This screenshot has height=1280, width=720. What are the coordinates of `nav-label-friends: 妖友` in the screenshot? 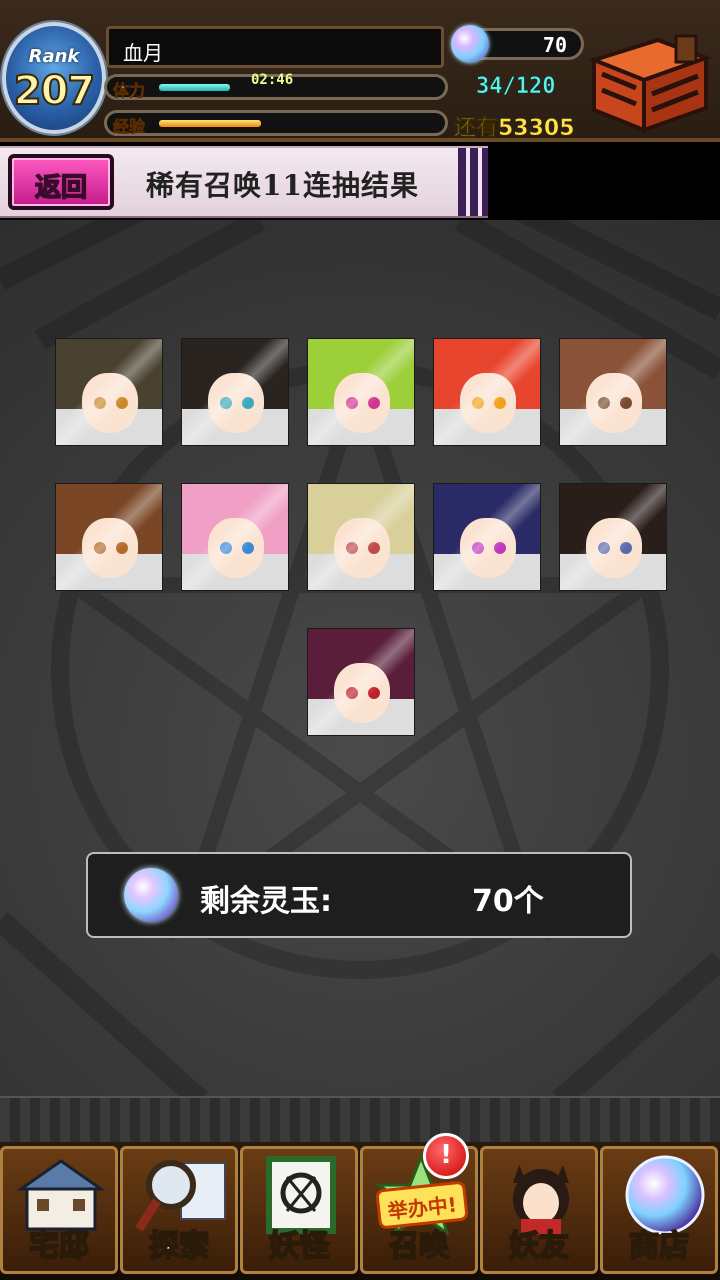 It's located at (539, 1246).